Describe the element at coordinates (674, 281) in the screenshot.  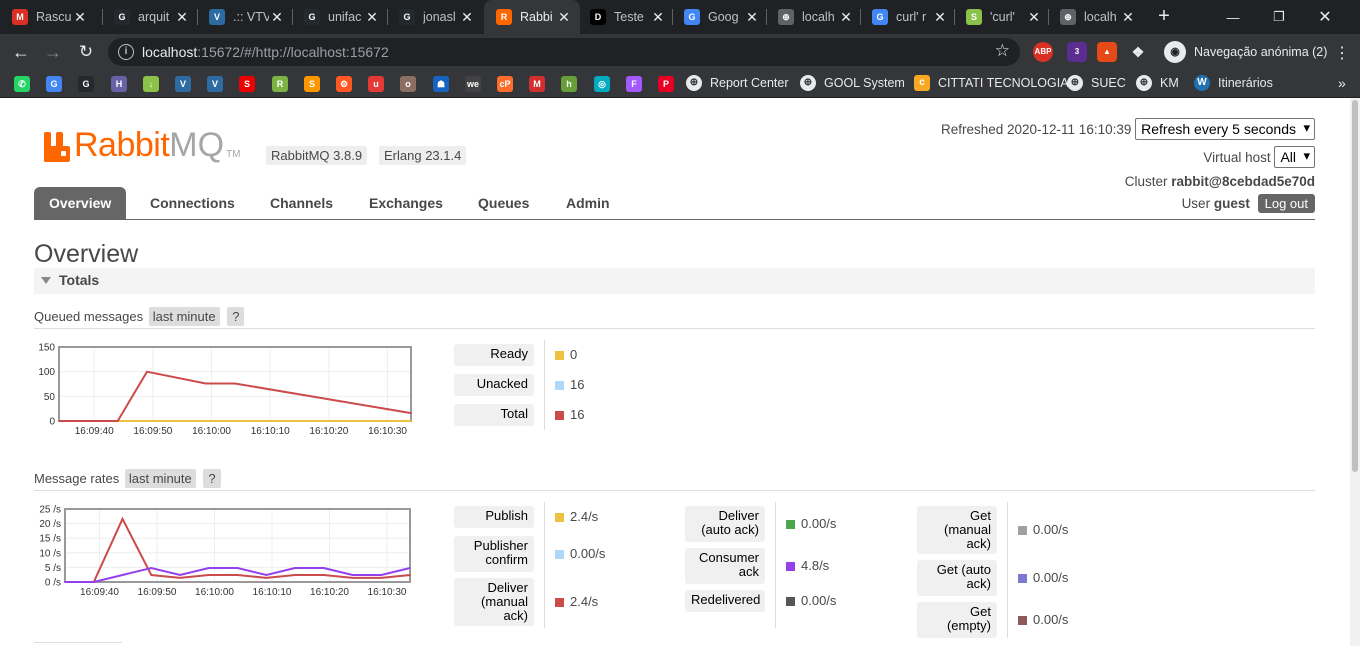
I see `totals-section-toggle: Totals` at that location.